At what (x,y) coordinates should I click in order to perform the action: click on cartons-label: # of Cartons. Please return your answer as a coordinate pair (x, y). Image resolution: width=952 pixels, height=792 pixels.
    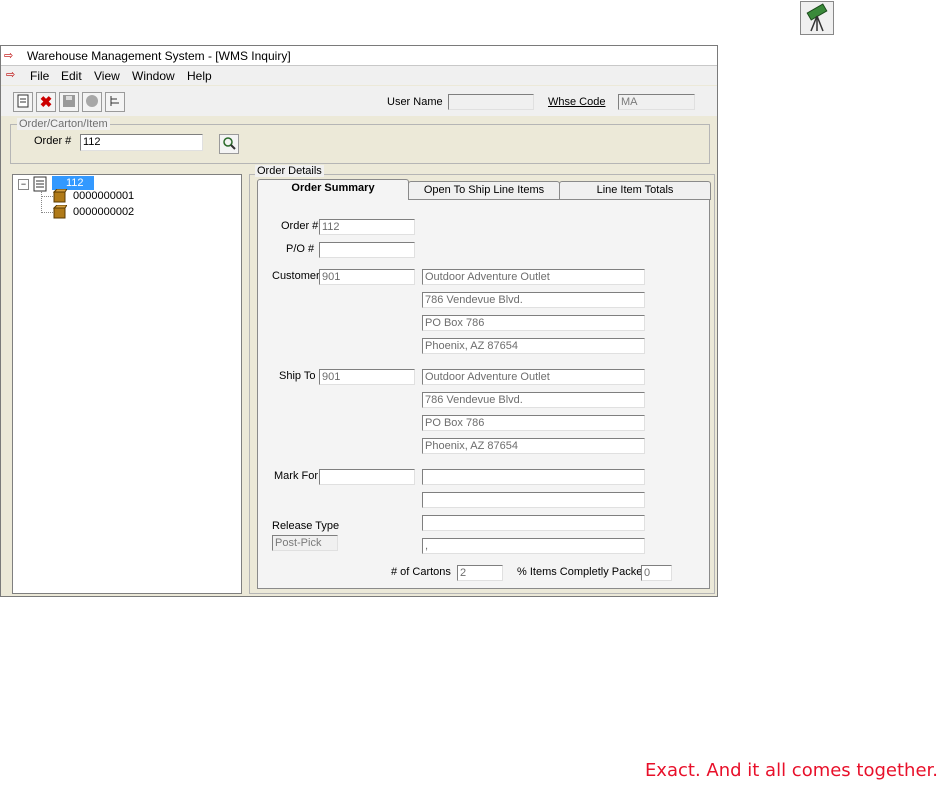
    Looking at the image, I should click on (421, 572).